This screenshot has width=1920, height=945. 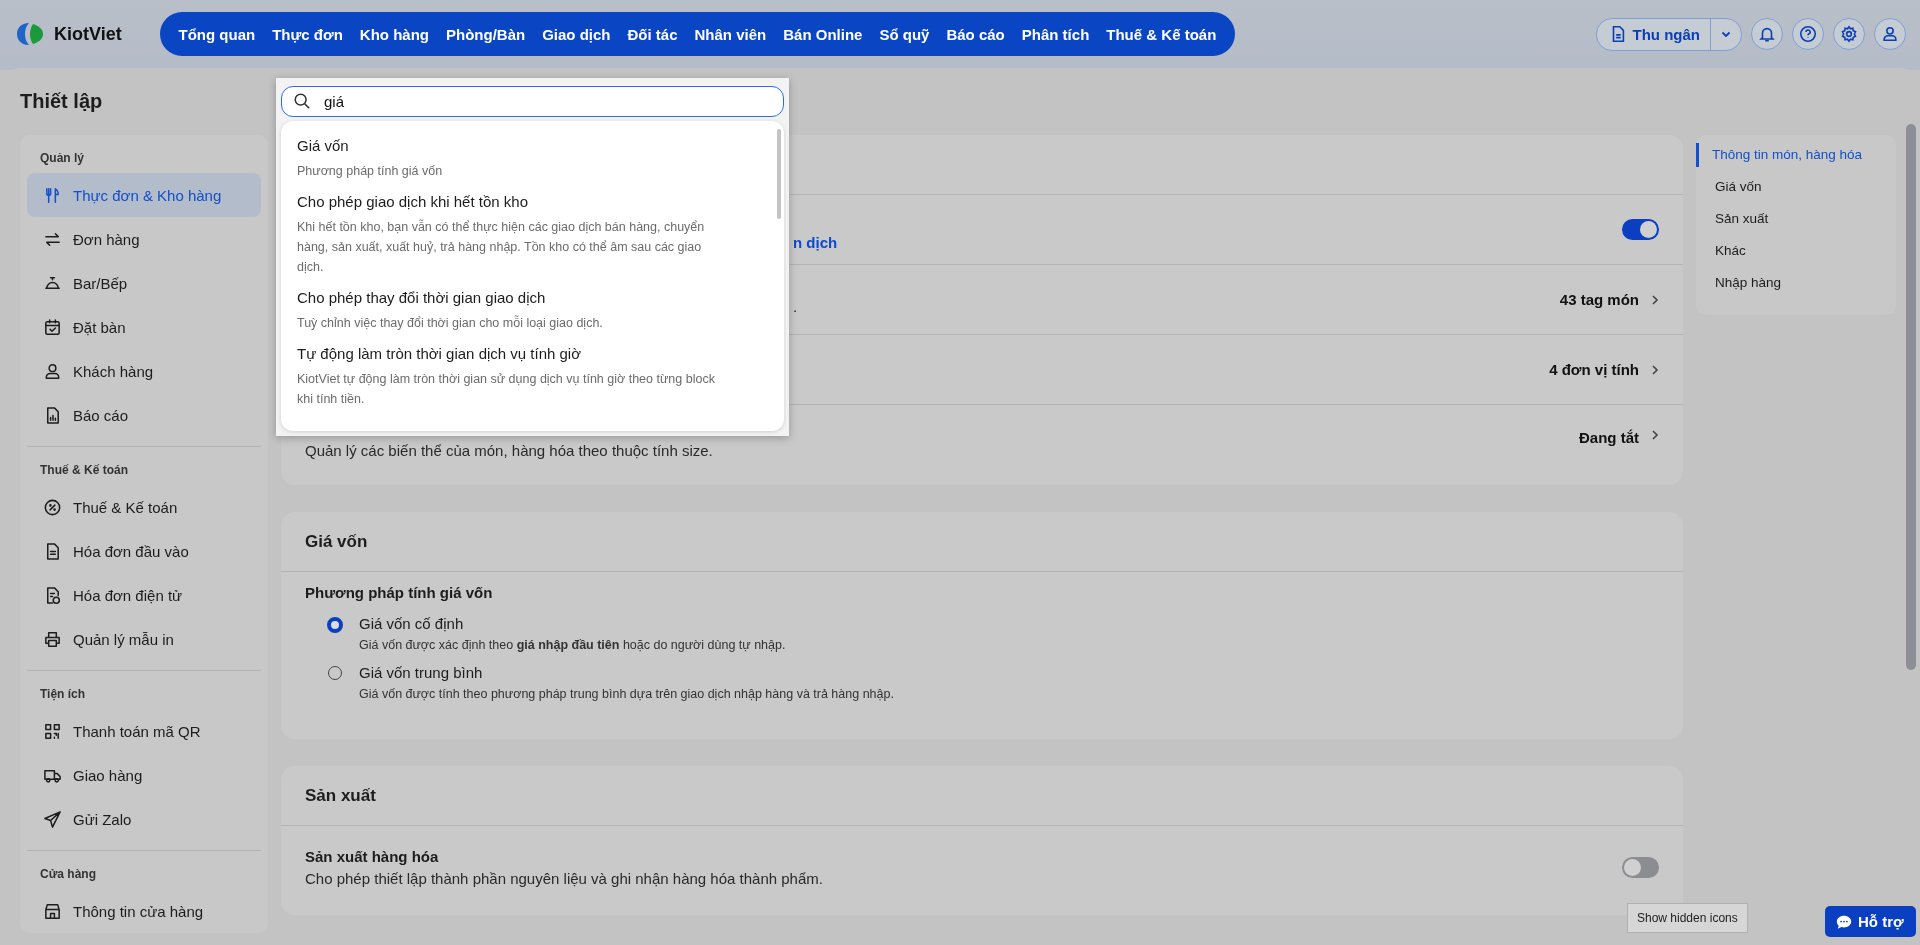 I want to click on sidebar-item: Hóa đơn điện tử, so click(x=144, y=595).